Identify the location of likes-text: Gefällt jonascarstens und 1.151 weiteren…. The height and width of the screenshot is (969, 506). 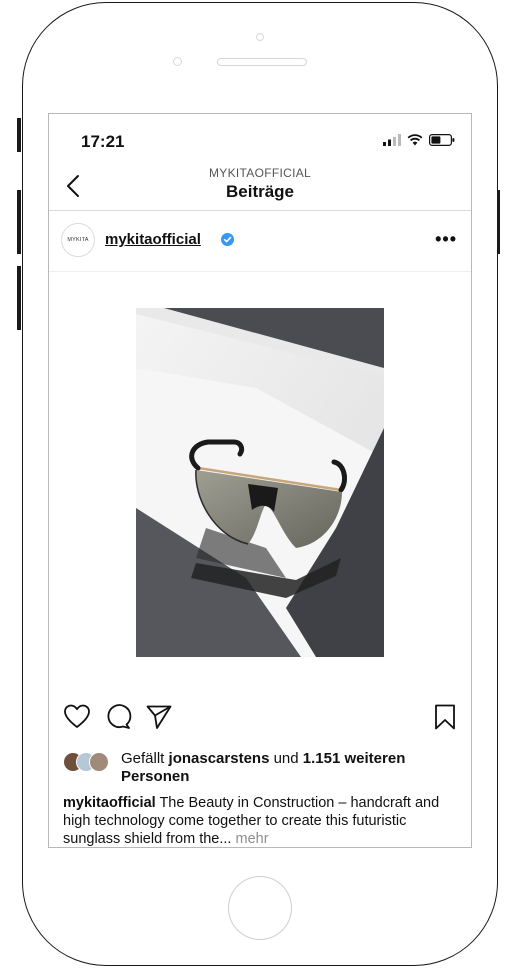
(286, 768).